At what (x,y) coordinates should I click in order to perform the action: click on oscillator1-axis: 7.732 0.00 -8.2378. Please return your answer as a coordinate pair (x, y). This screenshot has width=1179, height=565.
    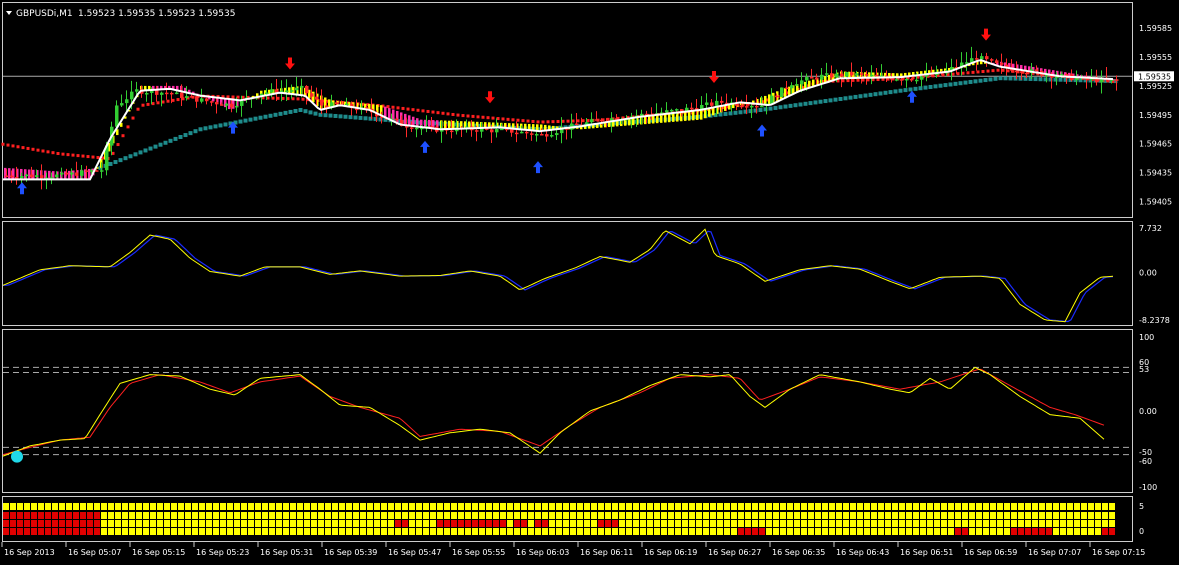
    Looking at the image, I should click on (1154, 274).